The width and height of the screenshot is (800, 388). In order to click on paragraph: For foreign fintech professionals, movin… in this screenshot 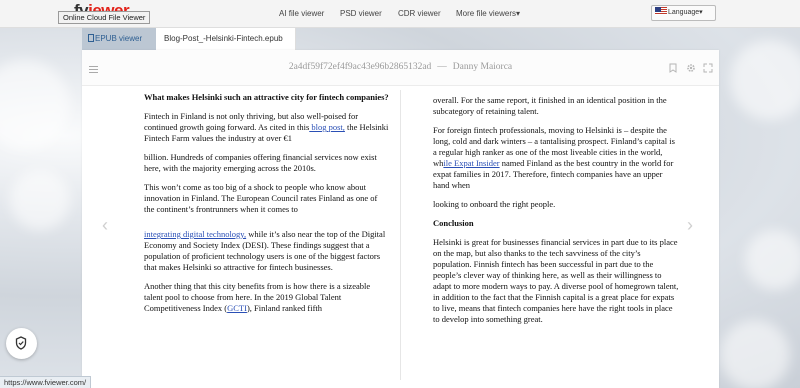, I will do `click(556, 158)`.